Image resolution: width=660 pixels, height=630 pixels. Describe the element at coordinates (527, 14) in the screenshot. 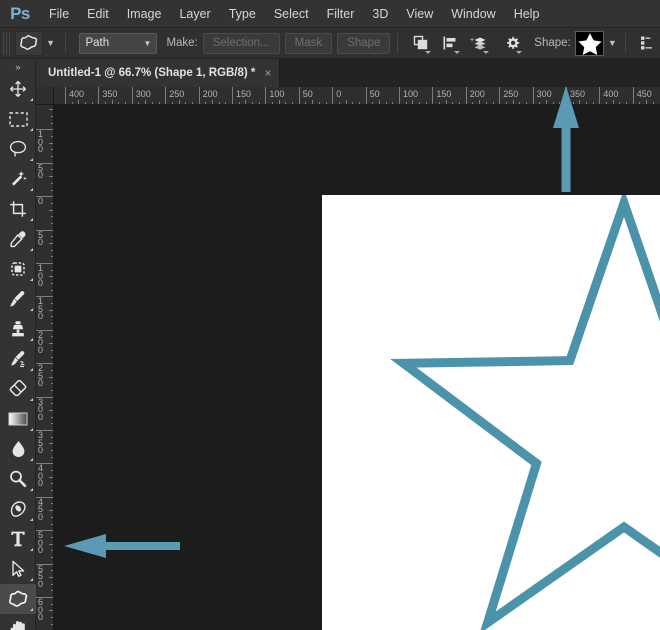

I see `menu-help: Help` at that location.